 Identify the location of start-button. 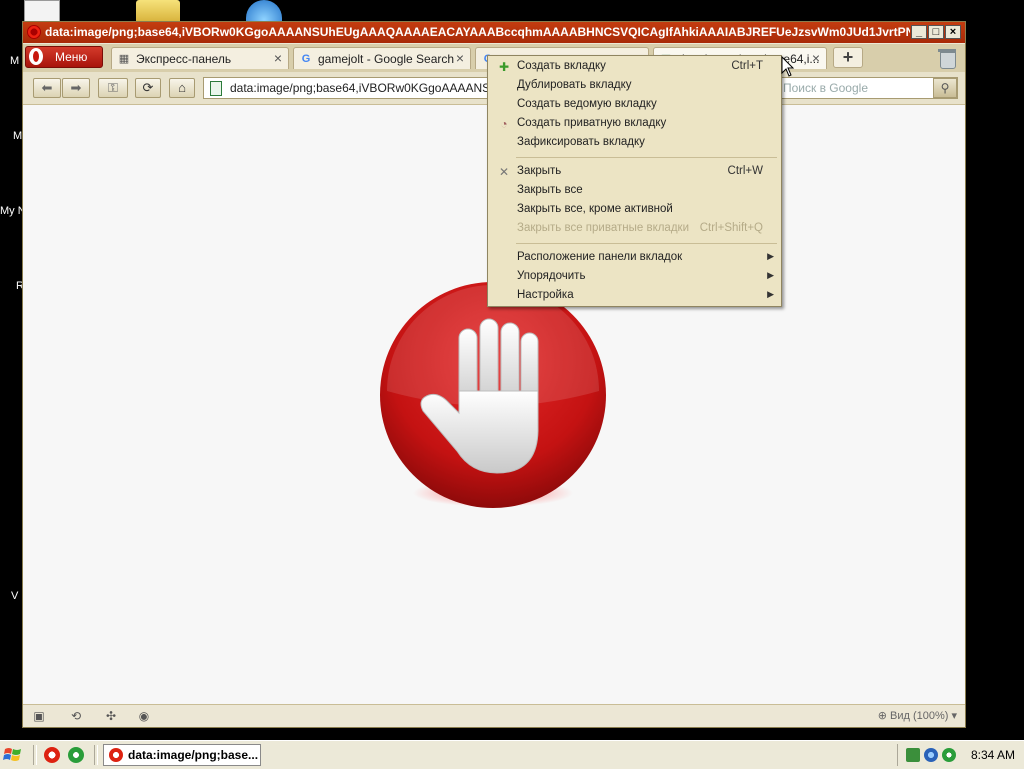
(13, 755).